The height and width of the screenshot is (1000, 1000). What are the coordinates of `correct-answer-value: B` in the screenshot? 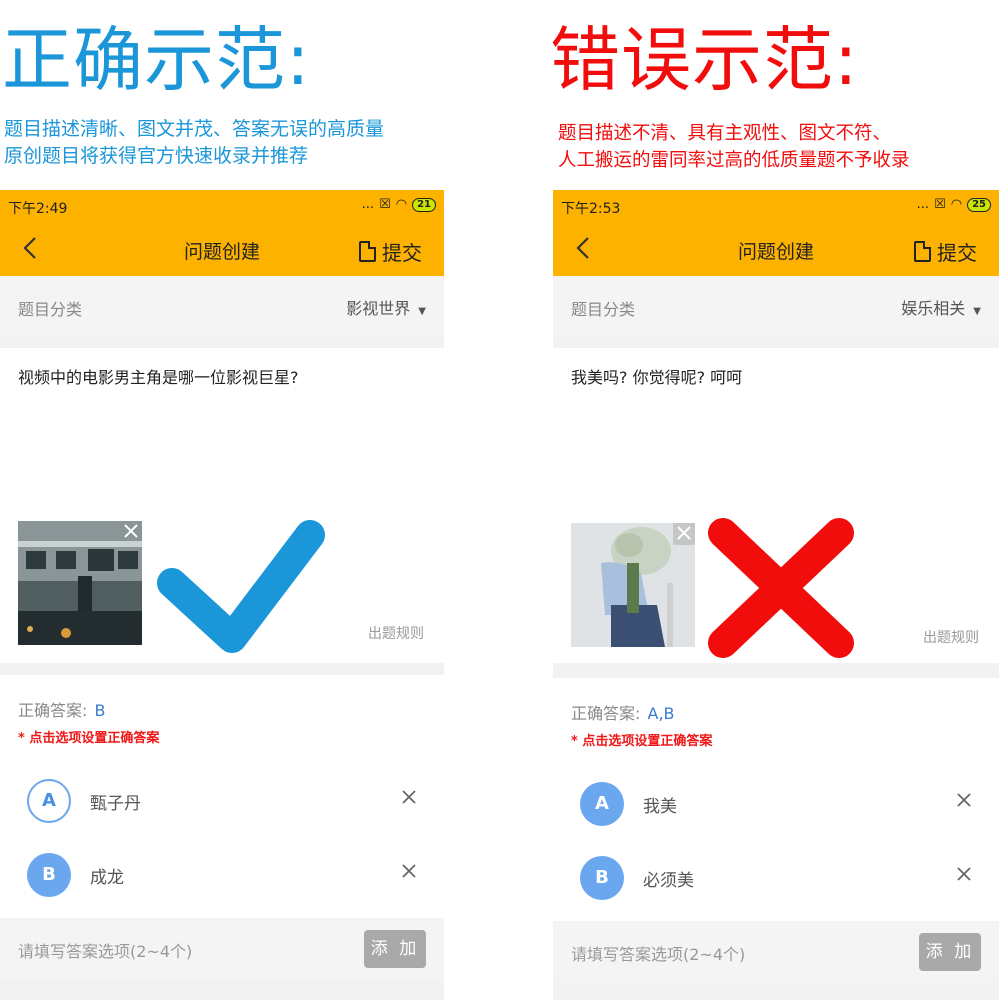 It's located at (100, 710).